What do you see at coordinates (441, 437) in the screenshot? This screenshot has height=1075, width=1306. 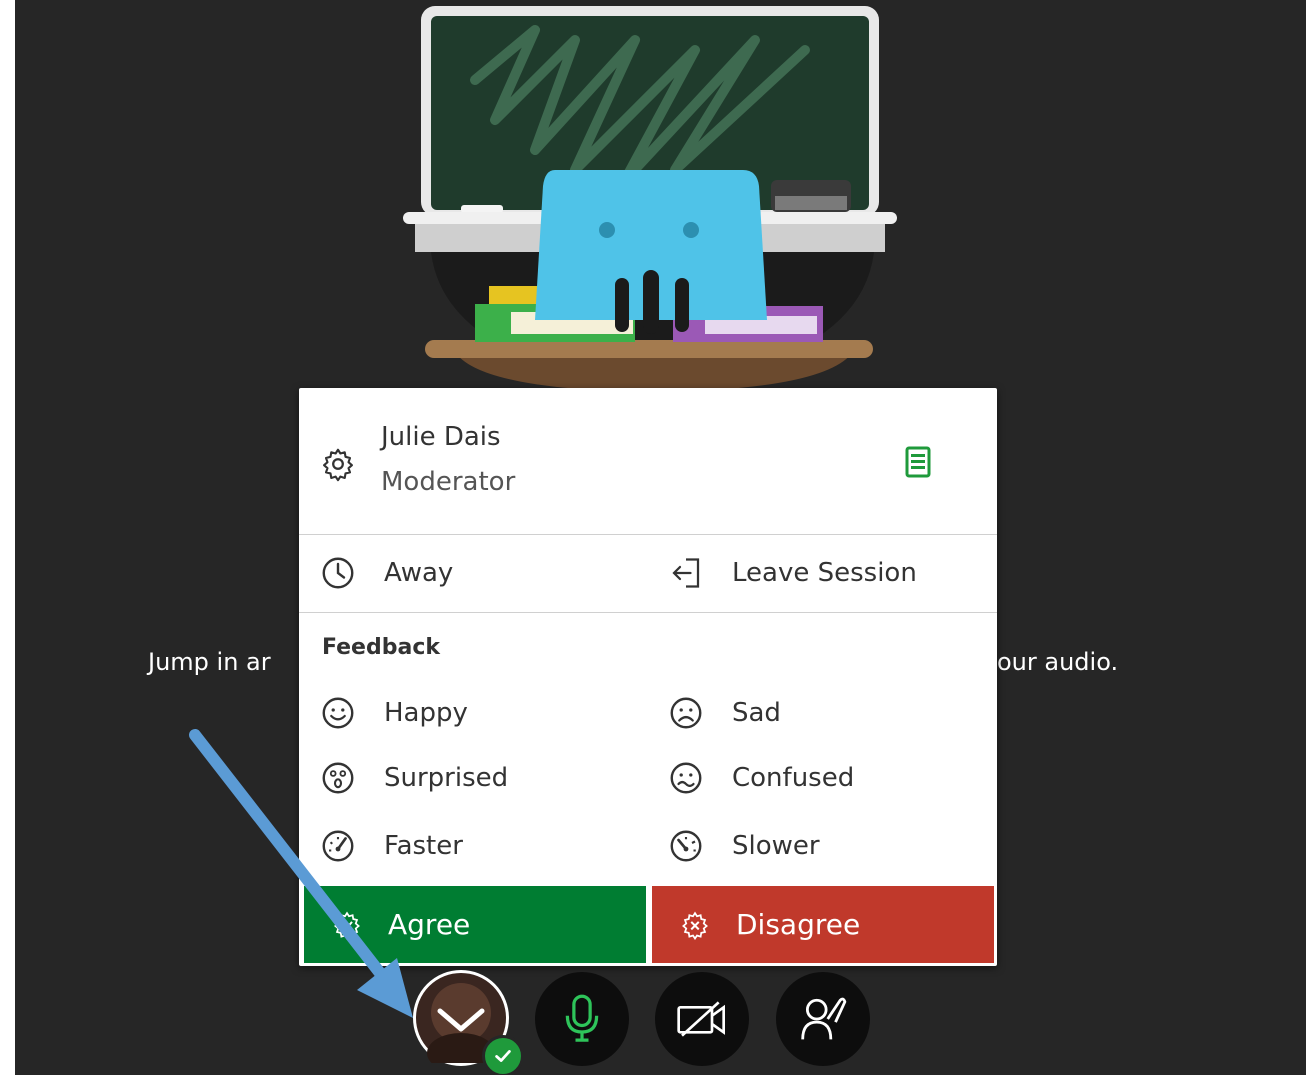 I see `user-name: Julie Dais` at bounding box center [441, 437].